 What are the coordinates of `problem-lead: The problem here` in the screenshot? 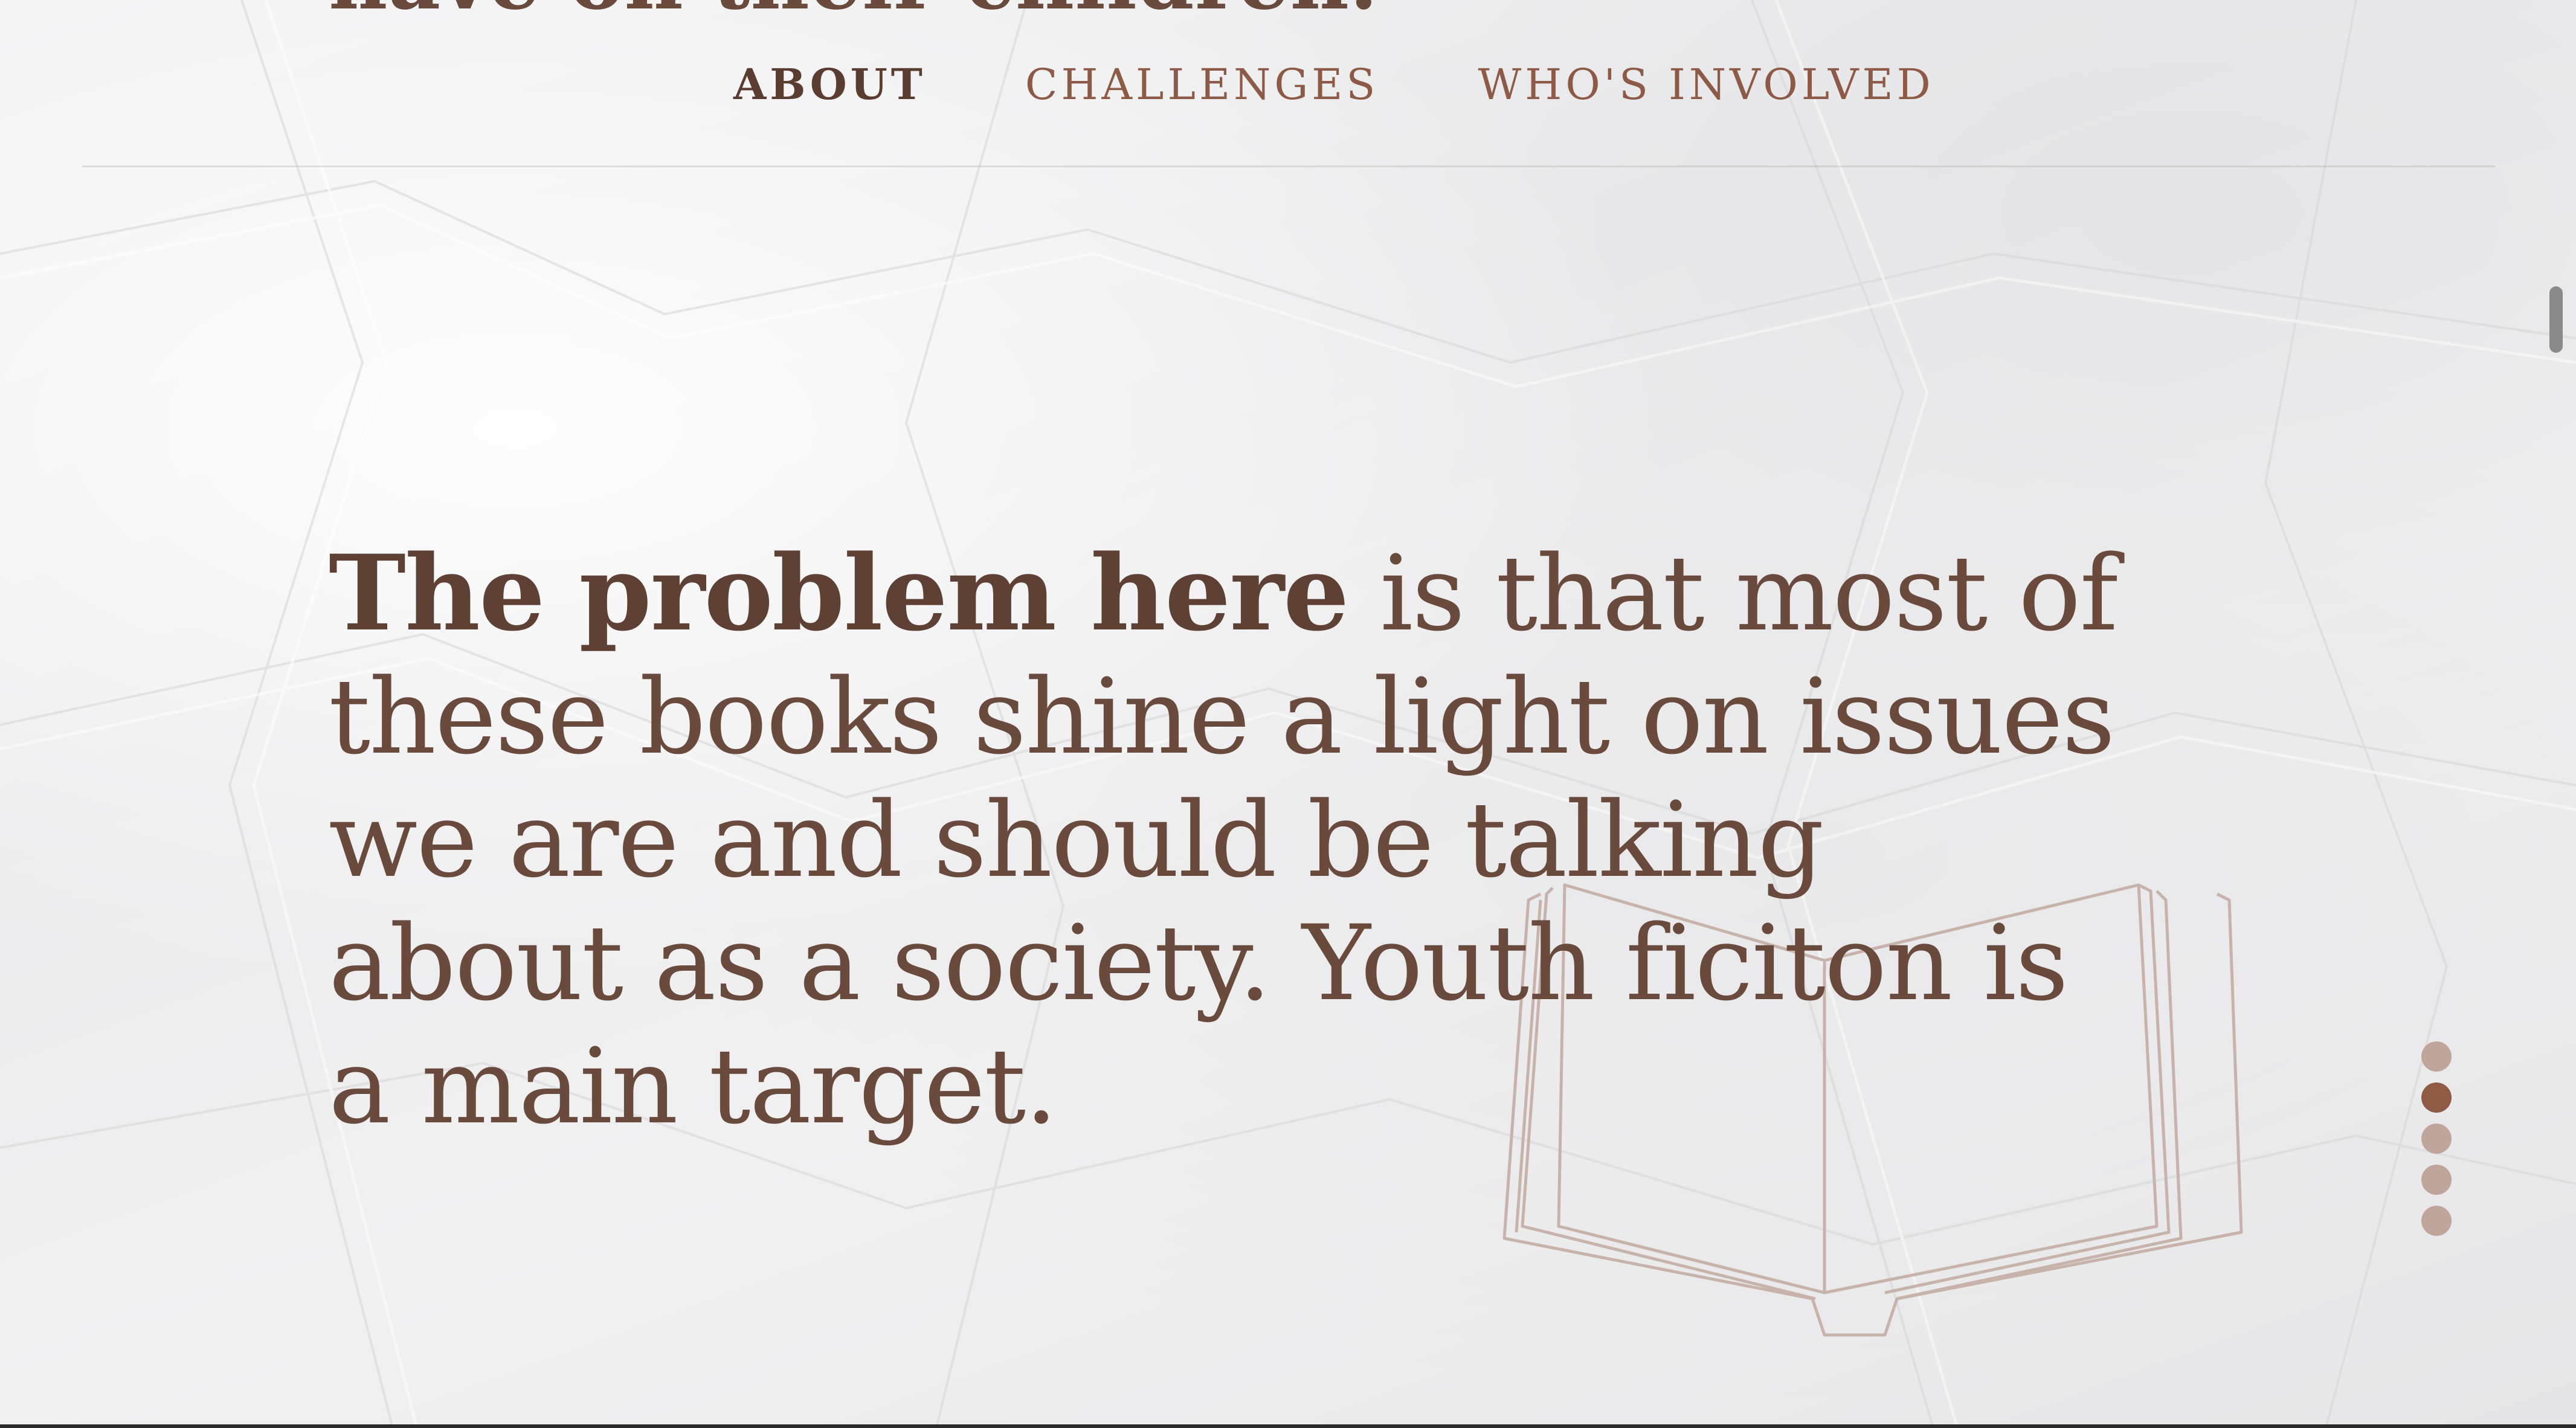 It's located at (839, 593).